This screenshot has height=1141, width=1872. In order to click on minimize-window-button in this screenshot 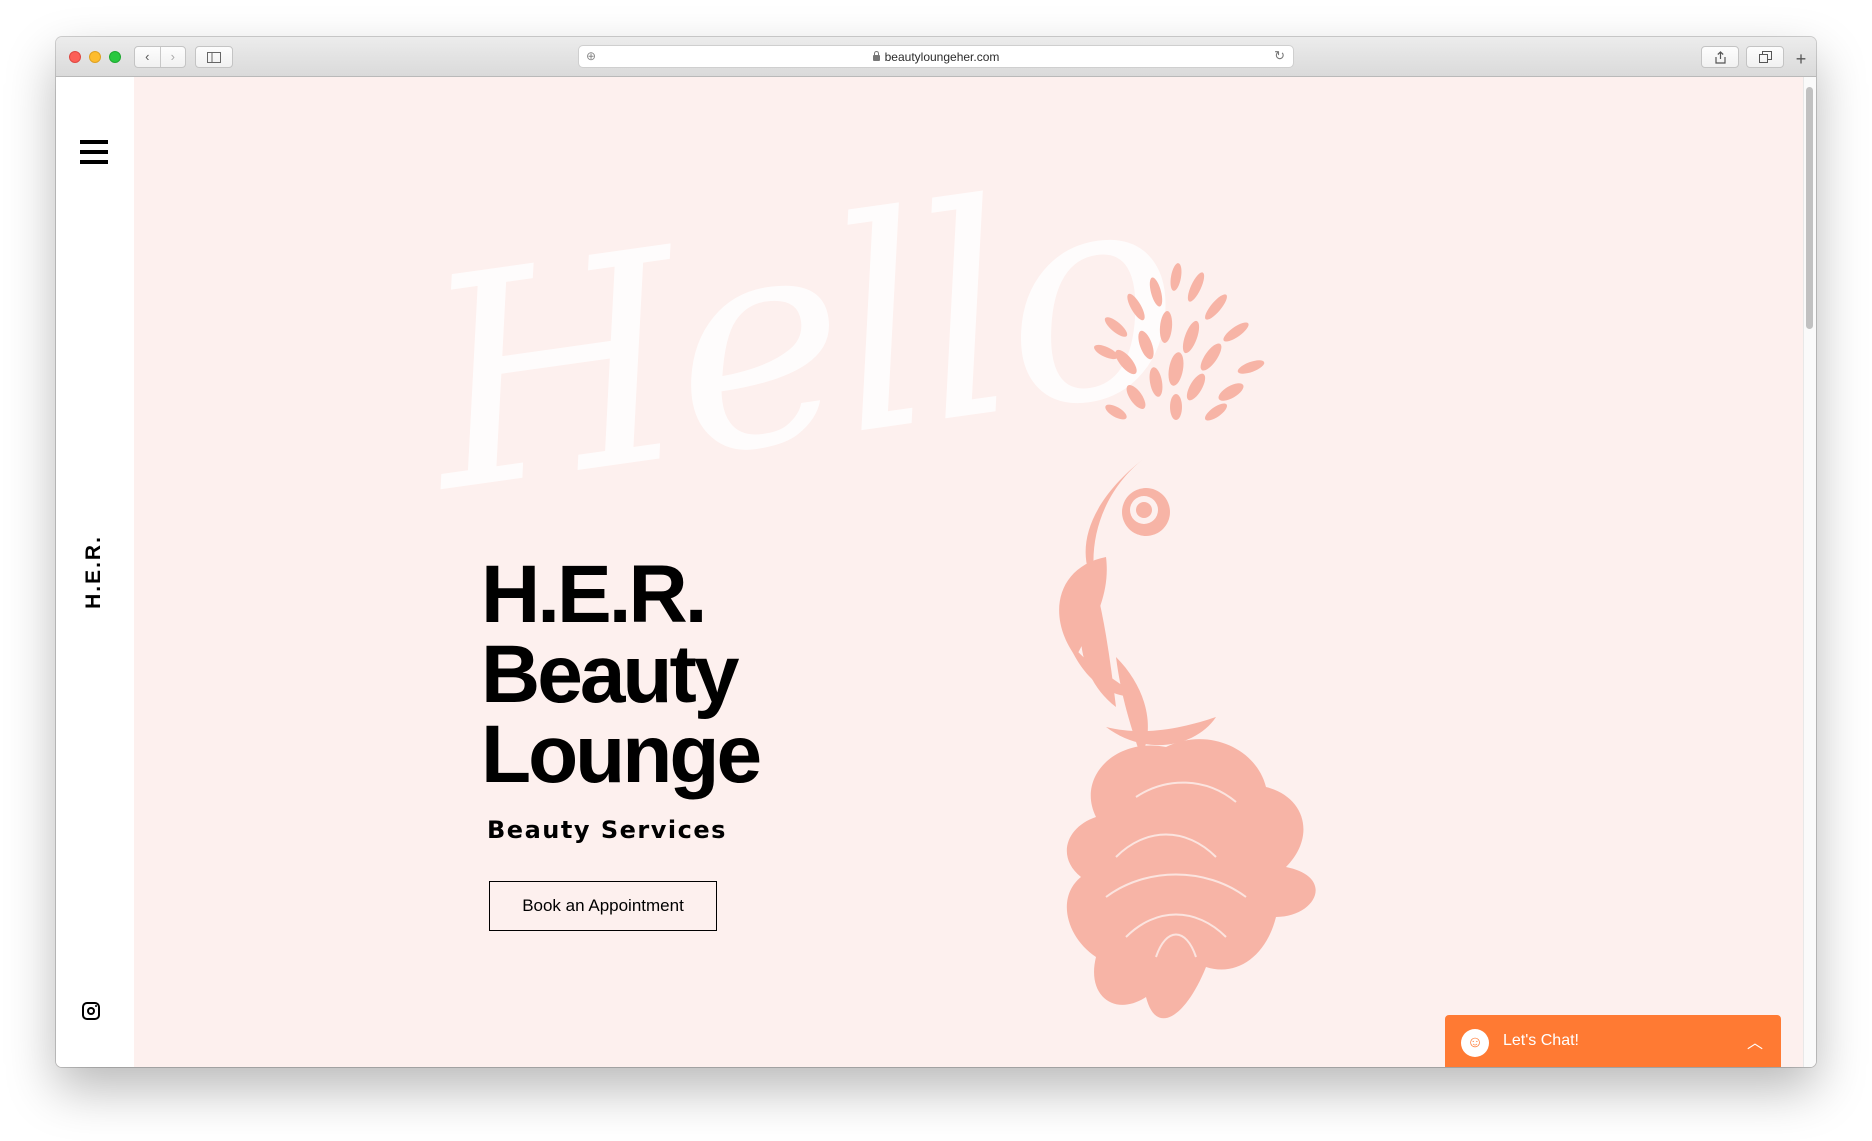, I will do `click(95, 57)`.